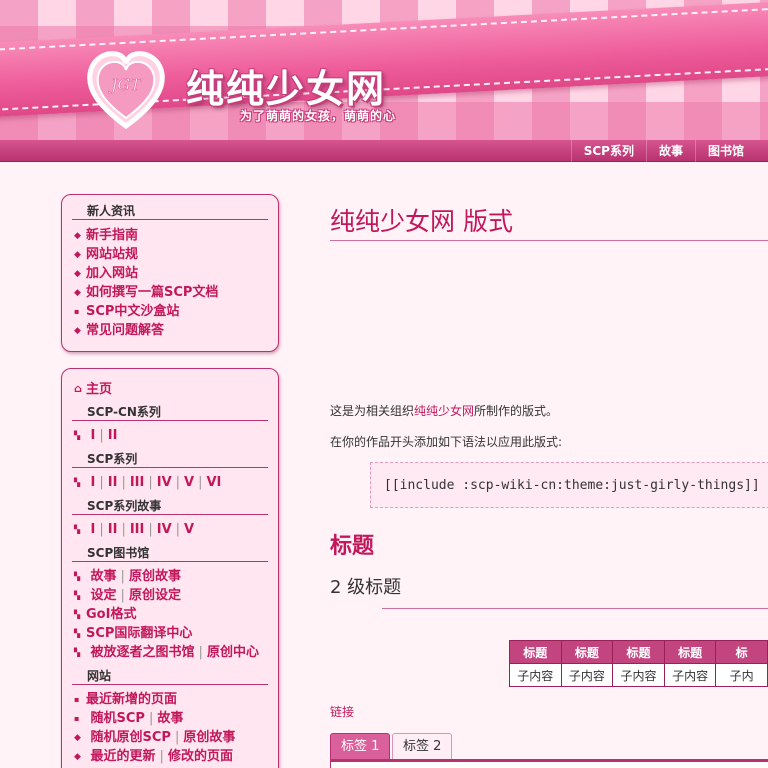 The height and width of the screenshot is (768, 768). What do you see at coordinates (164, 529) in the screenshot?
I see `sidebar-link-tales-4: IV` at bounding box center [164, 529].